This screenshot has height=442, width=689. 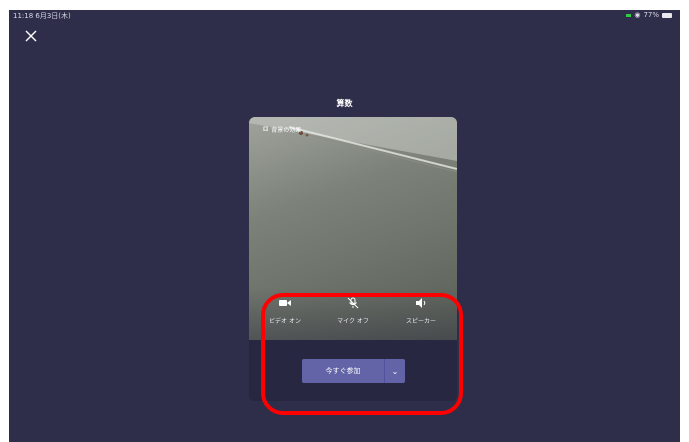 I want to click on battery-icon, so click(x=667, y=15).